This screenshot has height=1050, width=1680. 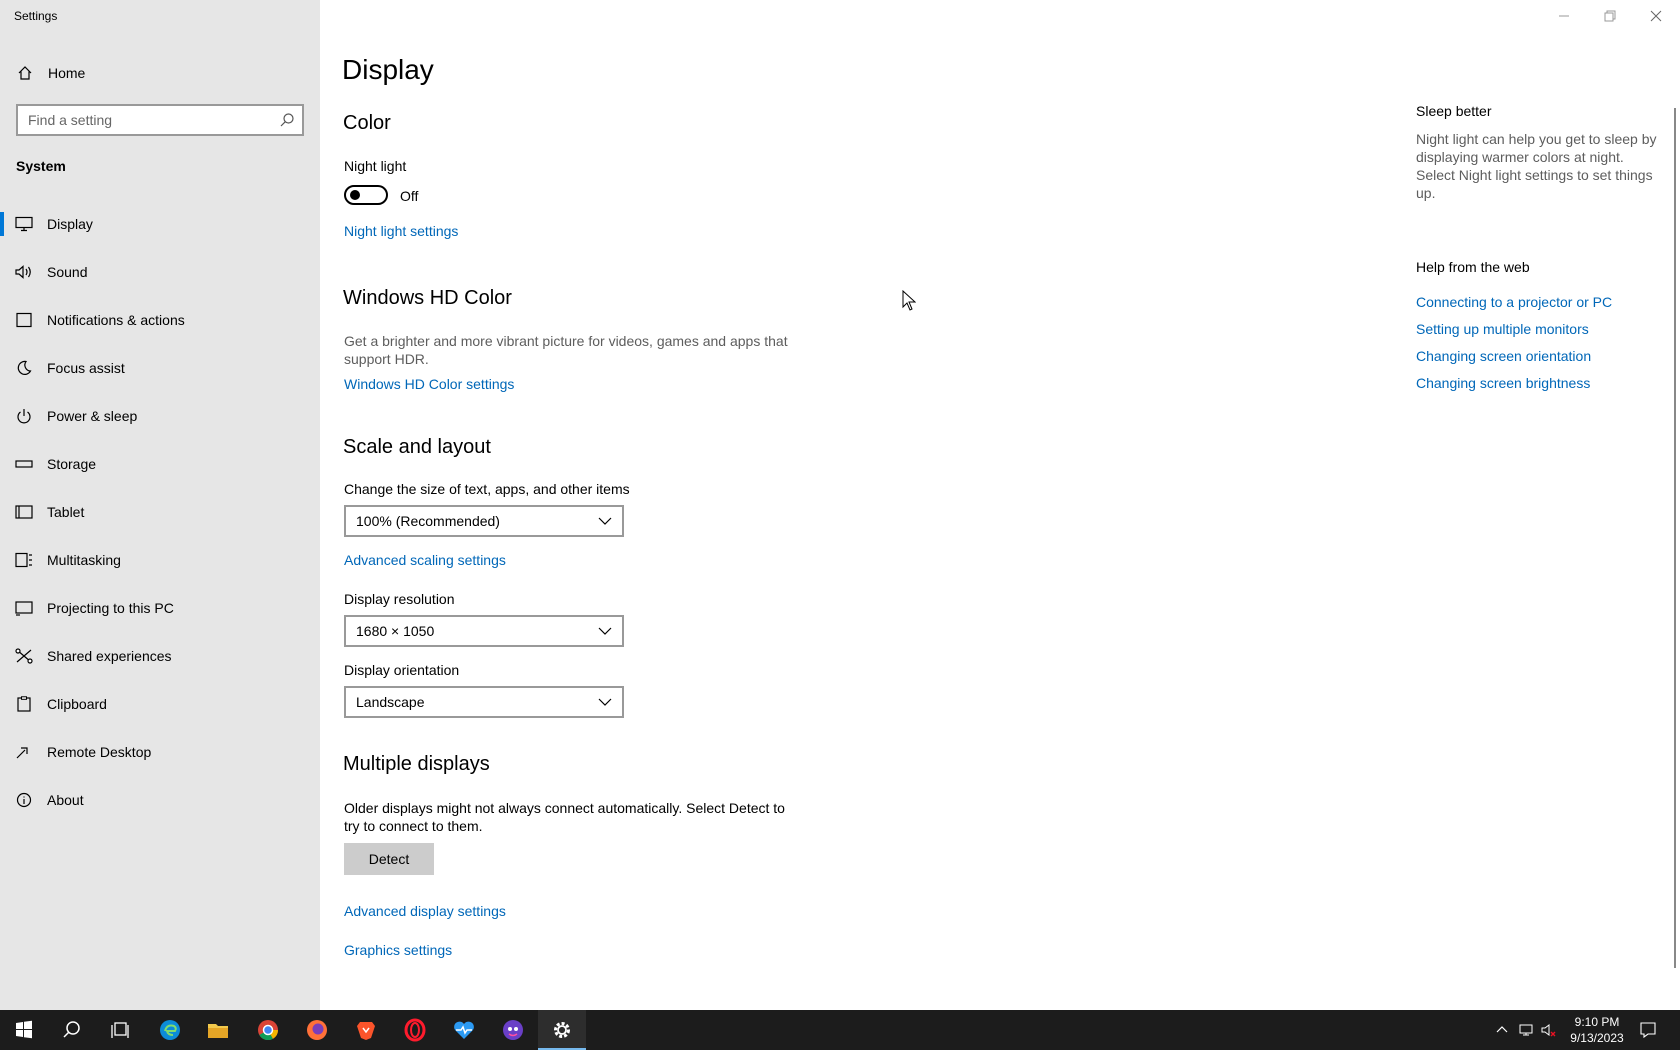 I want to click on taskbar-app-game, so click(x=513, y=1030).